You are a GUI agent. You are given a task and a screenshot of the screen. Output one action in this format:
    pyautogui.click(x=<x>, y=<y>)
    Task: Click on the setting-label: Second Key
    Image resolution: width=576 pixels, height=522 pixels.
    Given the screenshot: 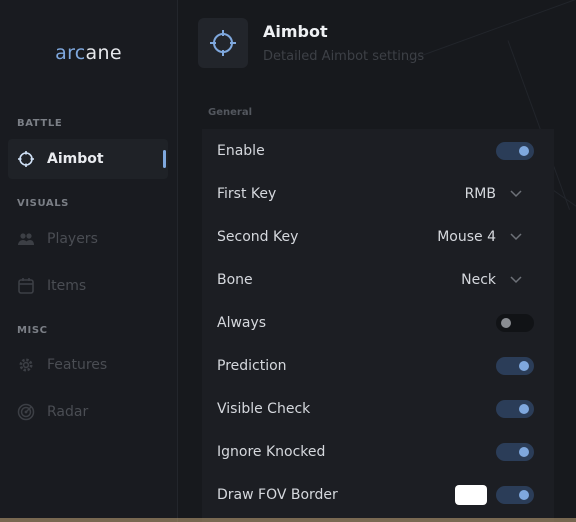 What is the action you would take?
    pyautogui.click(x=258, y=236)
    